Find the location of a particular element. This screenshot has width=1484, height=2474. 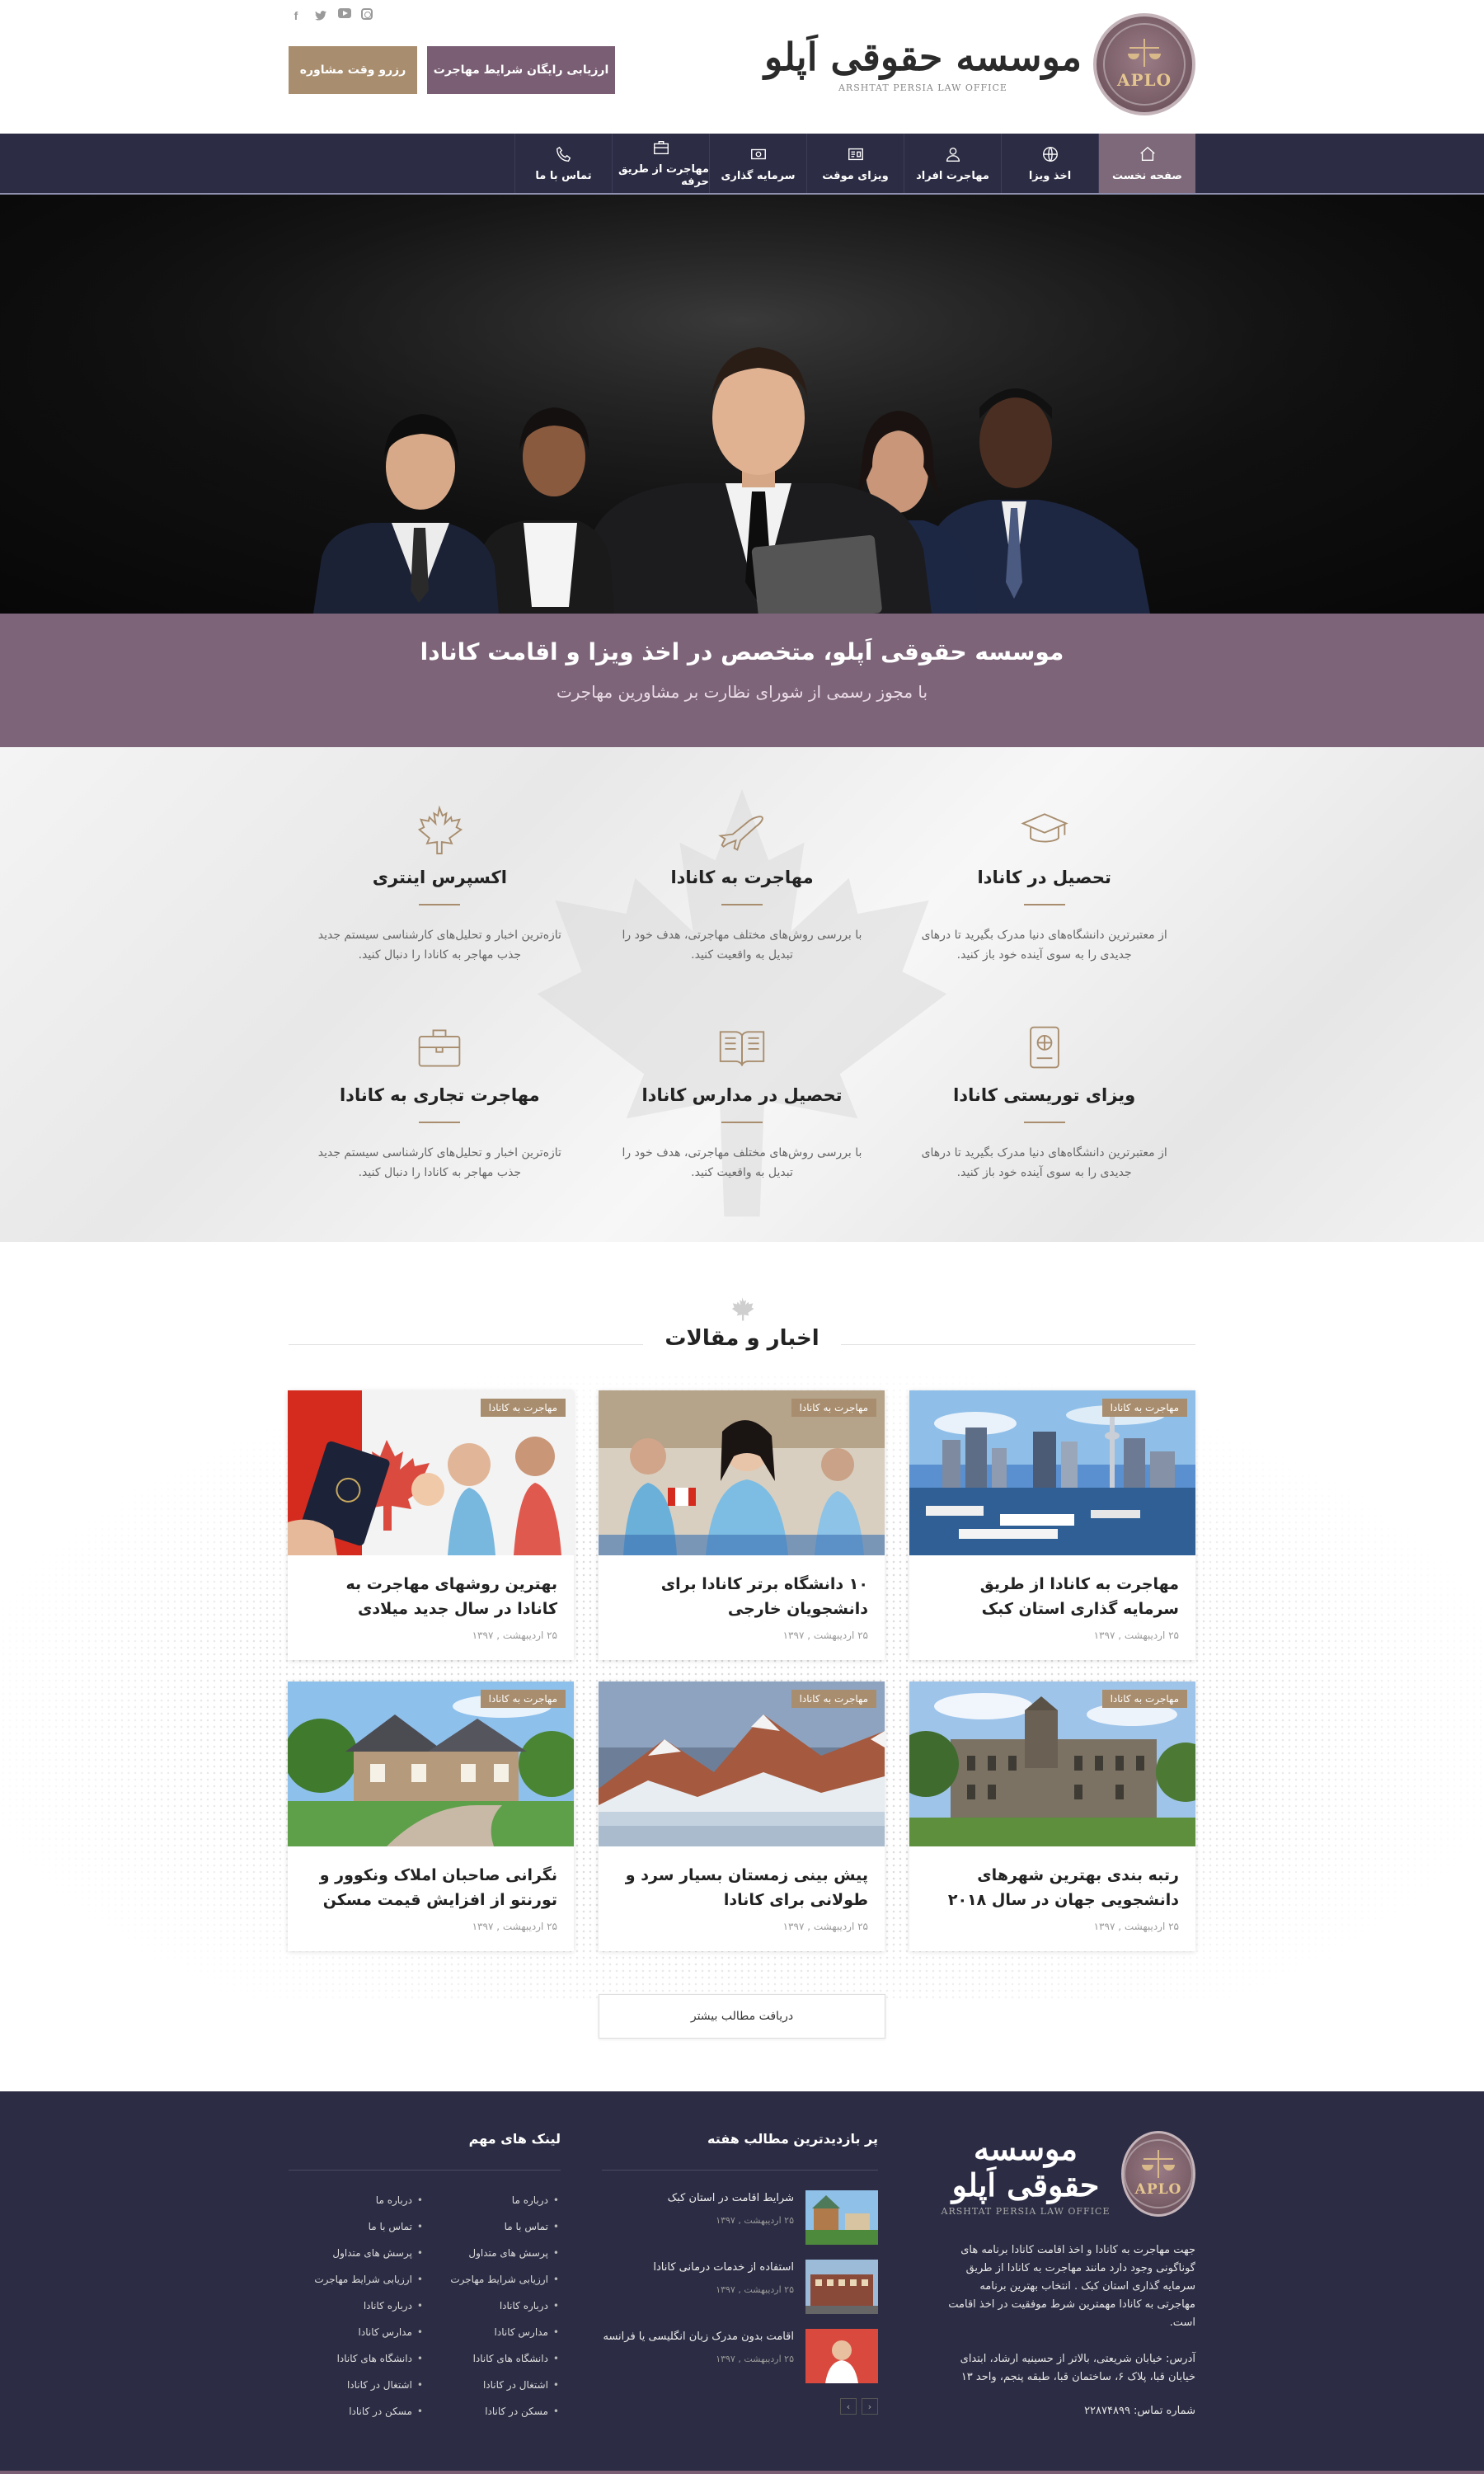

airplane-icon is located at coordinates (742, 829).